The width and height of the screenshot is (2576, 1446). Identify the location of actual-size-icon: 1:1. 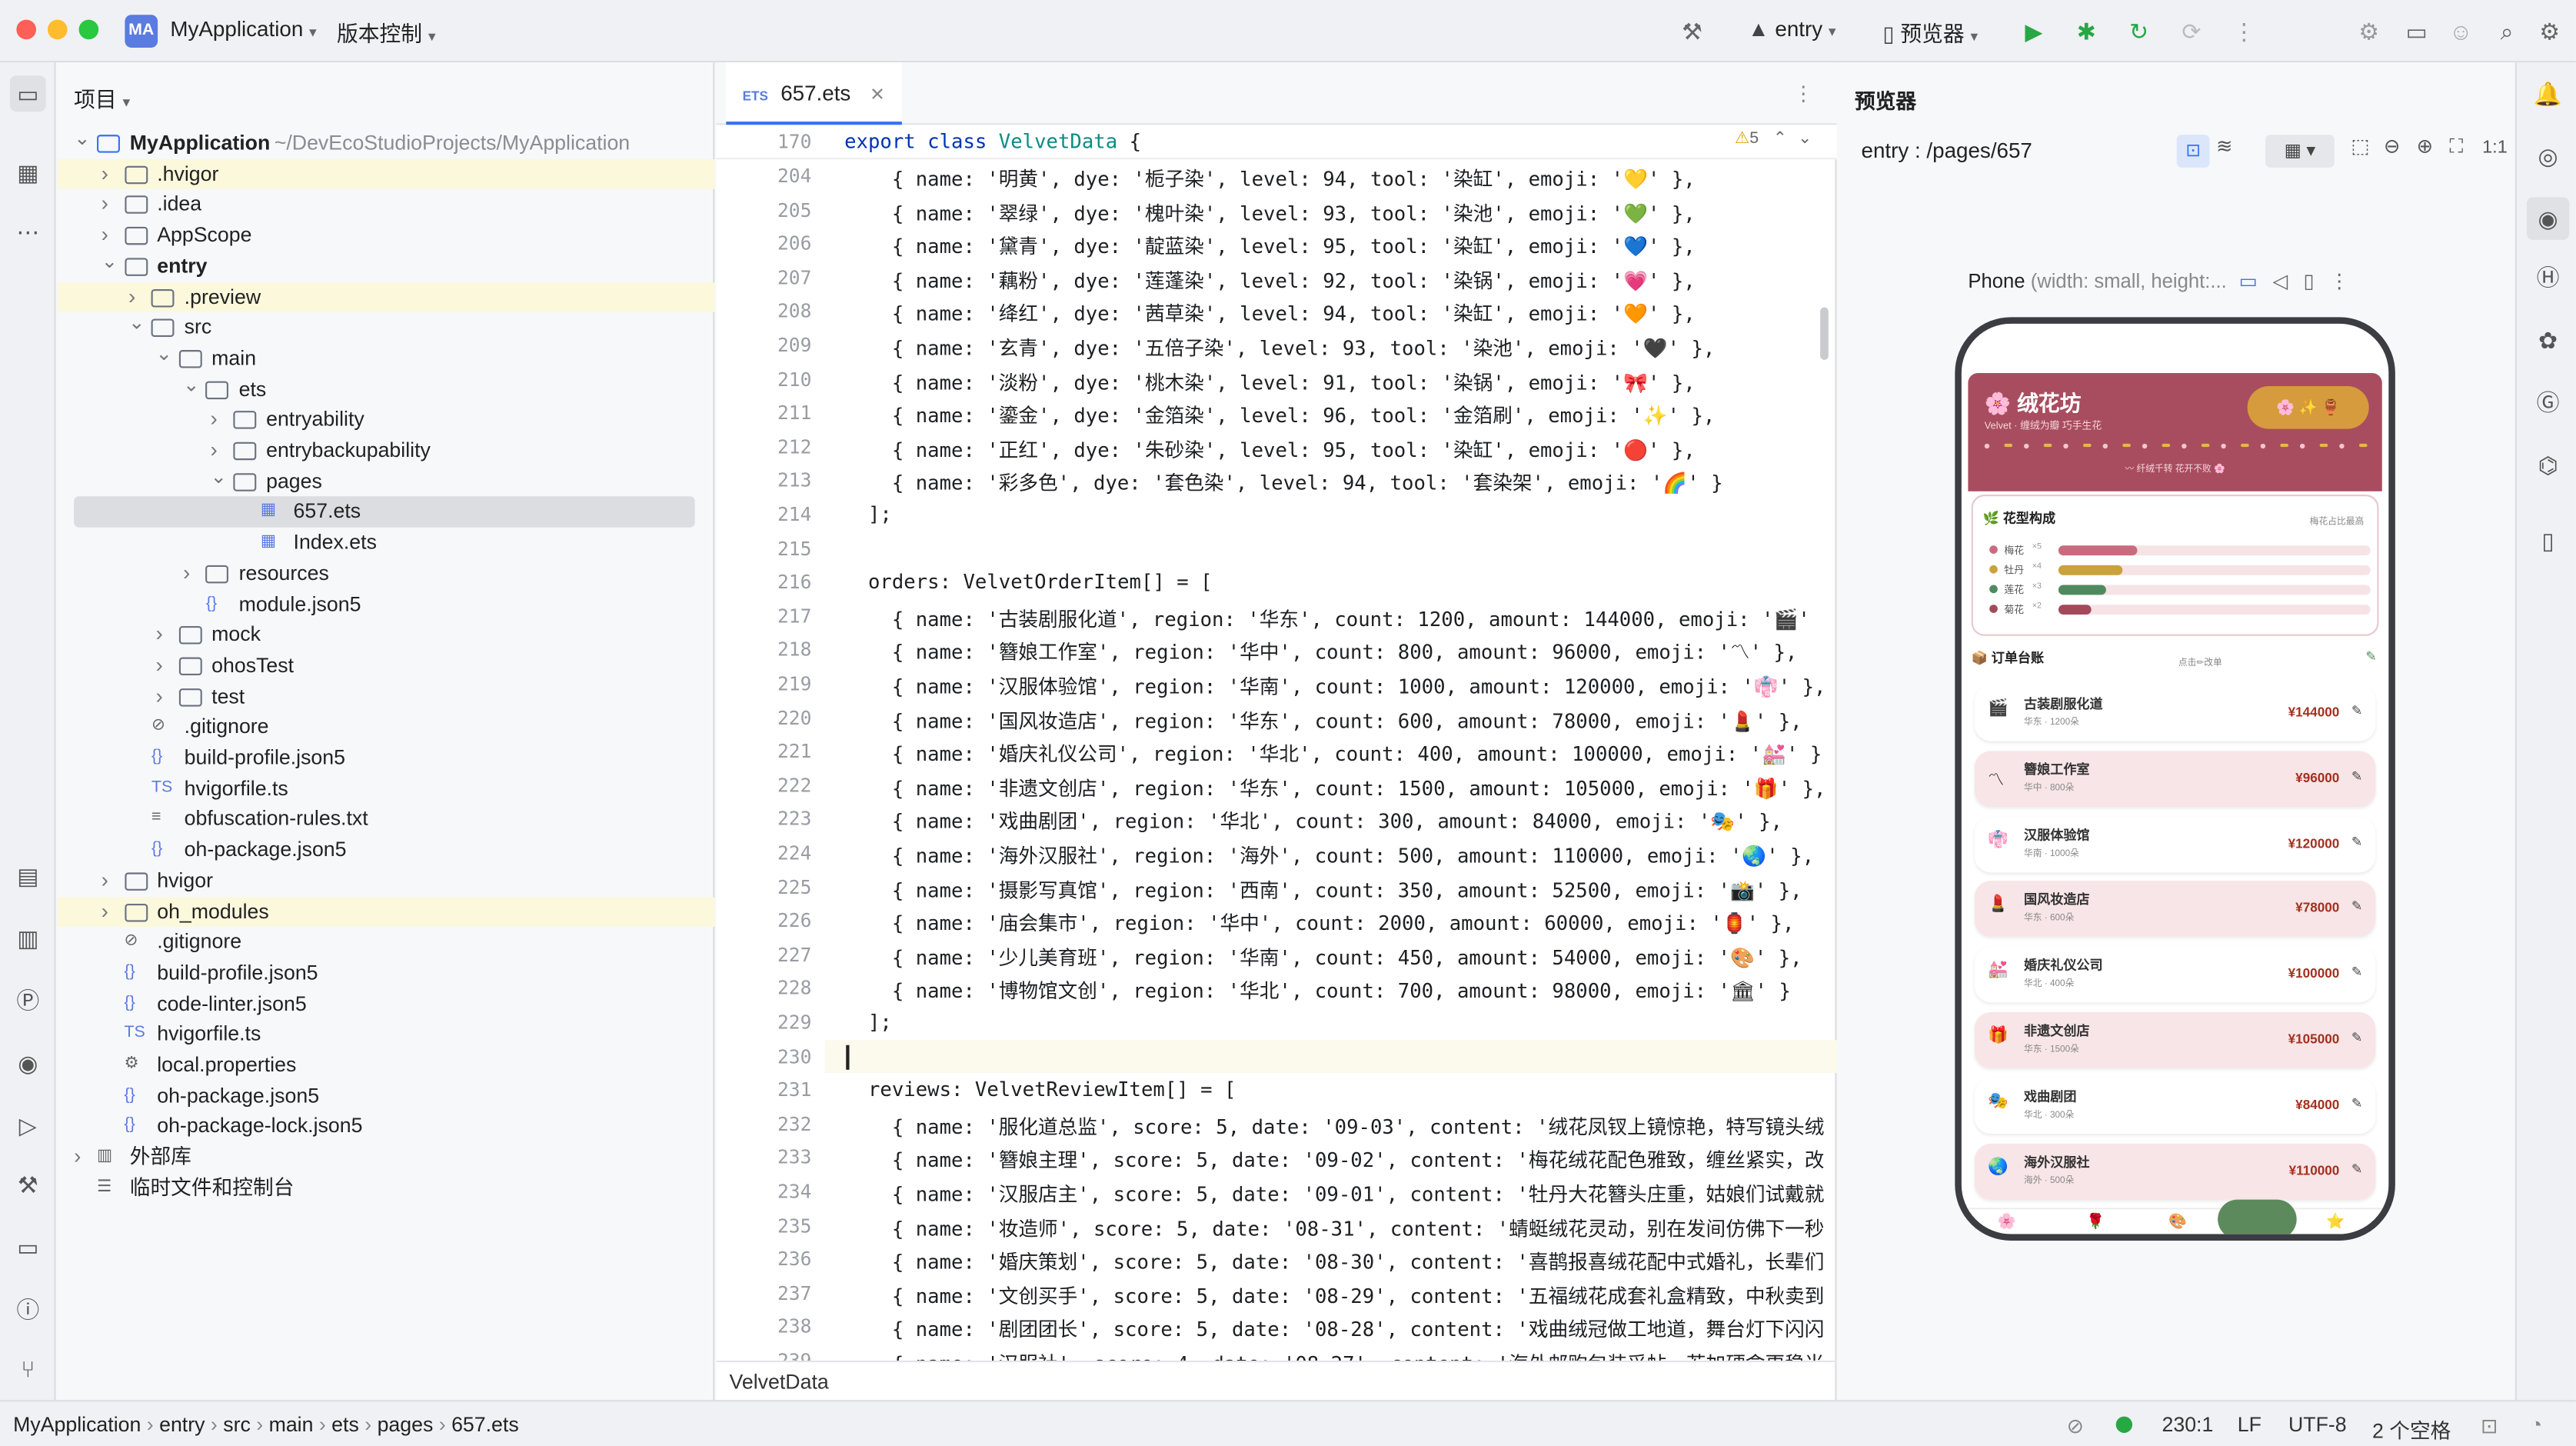
(2495, 148).